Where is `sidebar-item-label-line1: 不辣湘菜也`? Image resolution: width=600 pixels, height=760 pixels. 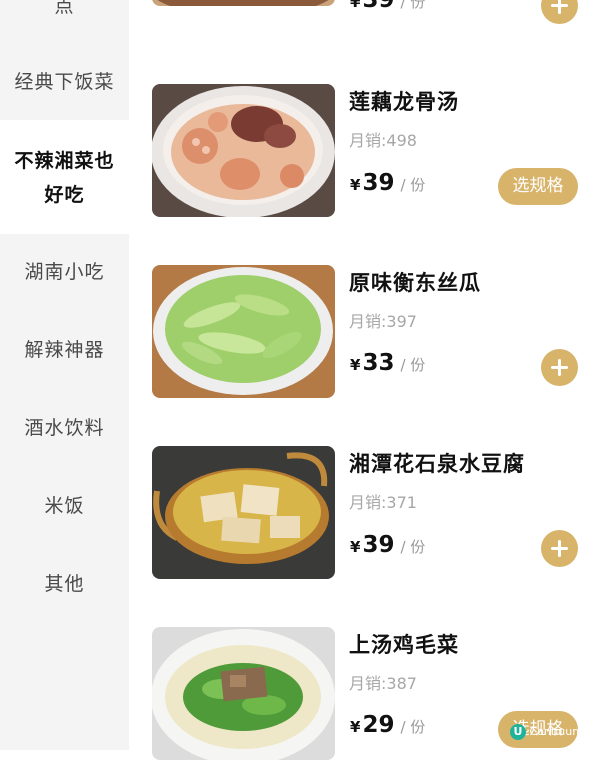
sidebar-item-label-line1: 不辣湘菜也 is located at coordinates (64, 161).